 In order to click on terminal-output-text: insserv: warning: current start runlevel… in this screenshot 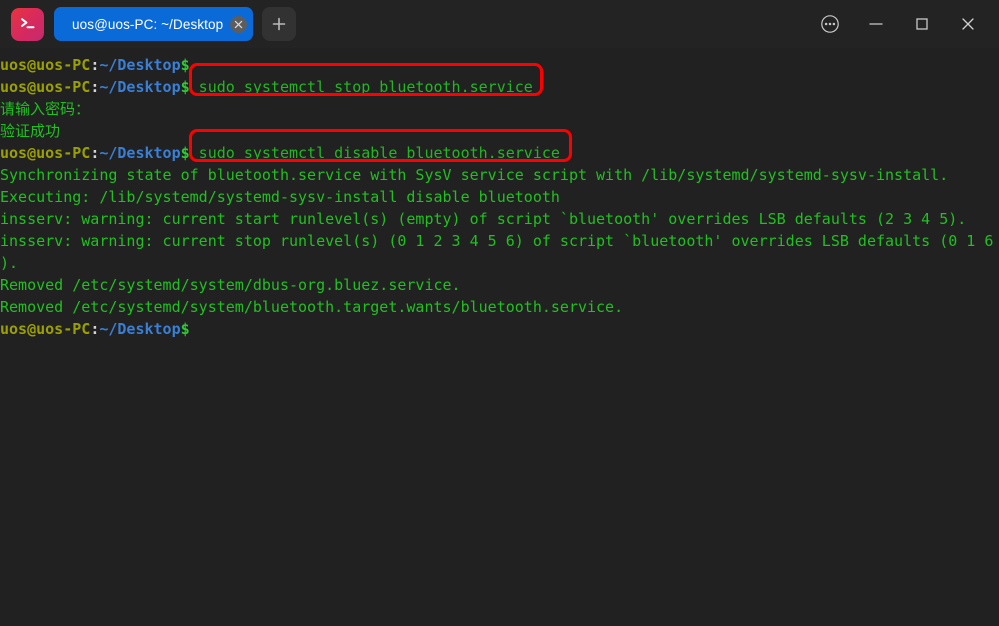, I will do `click(483, 219)`.